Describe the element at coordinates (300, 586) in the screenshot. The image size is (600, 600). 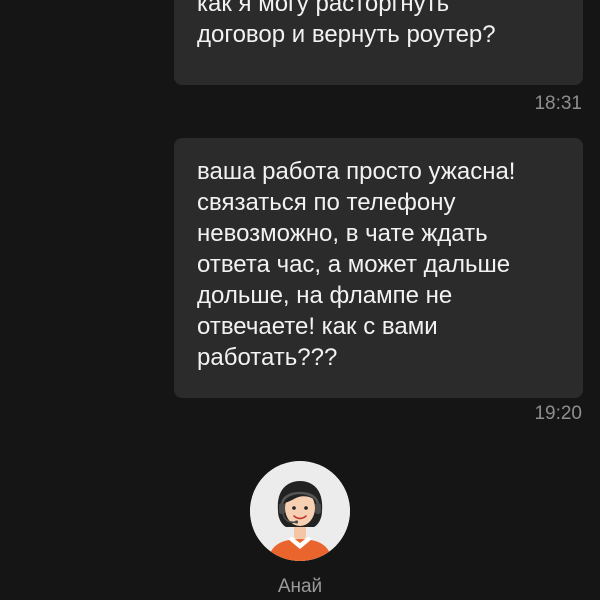
I see `agent-name: Анай` at that location.